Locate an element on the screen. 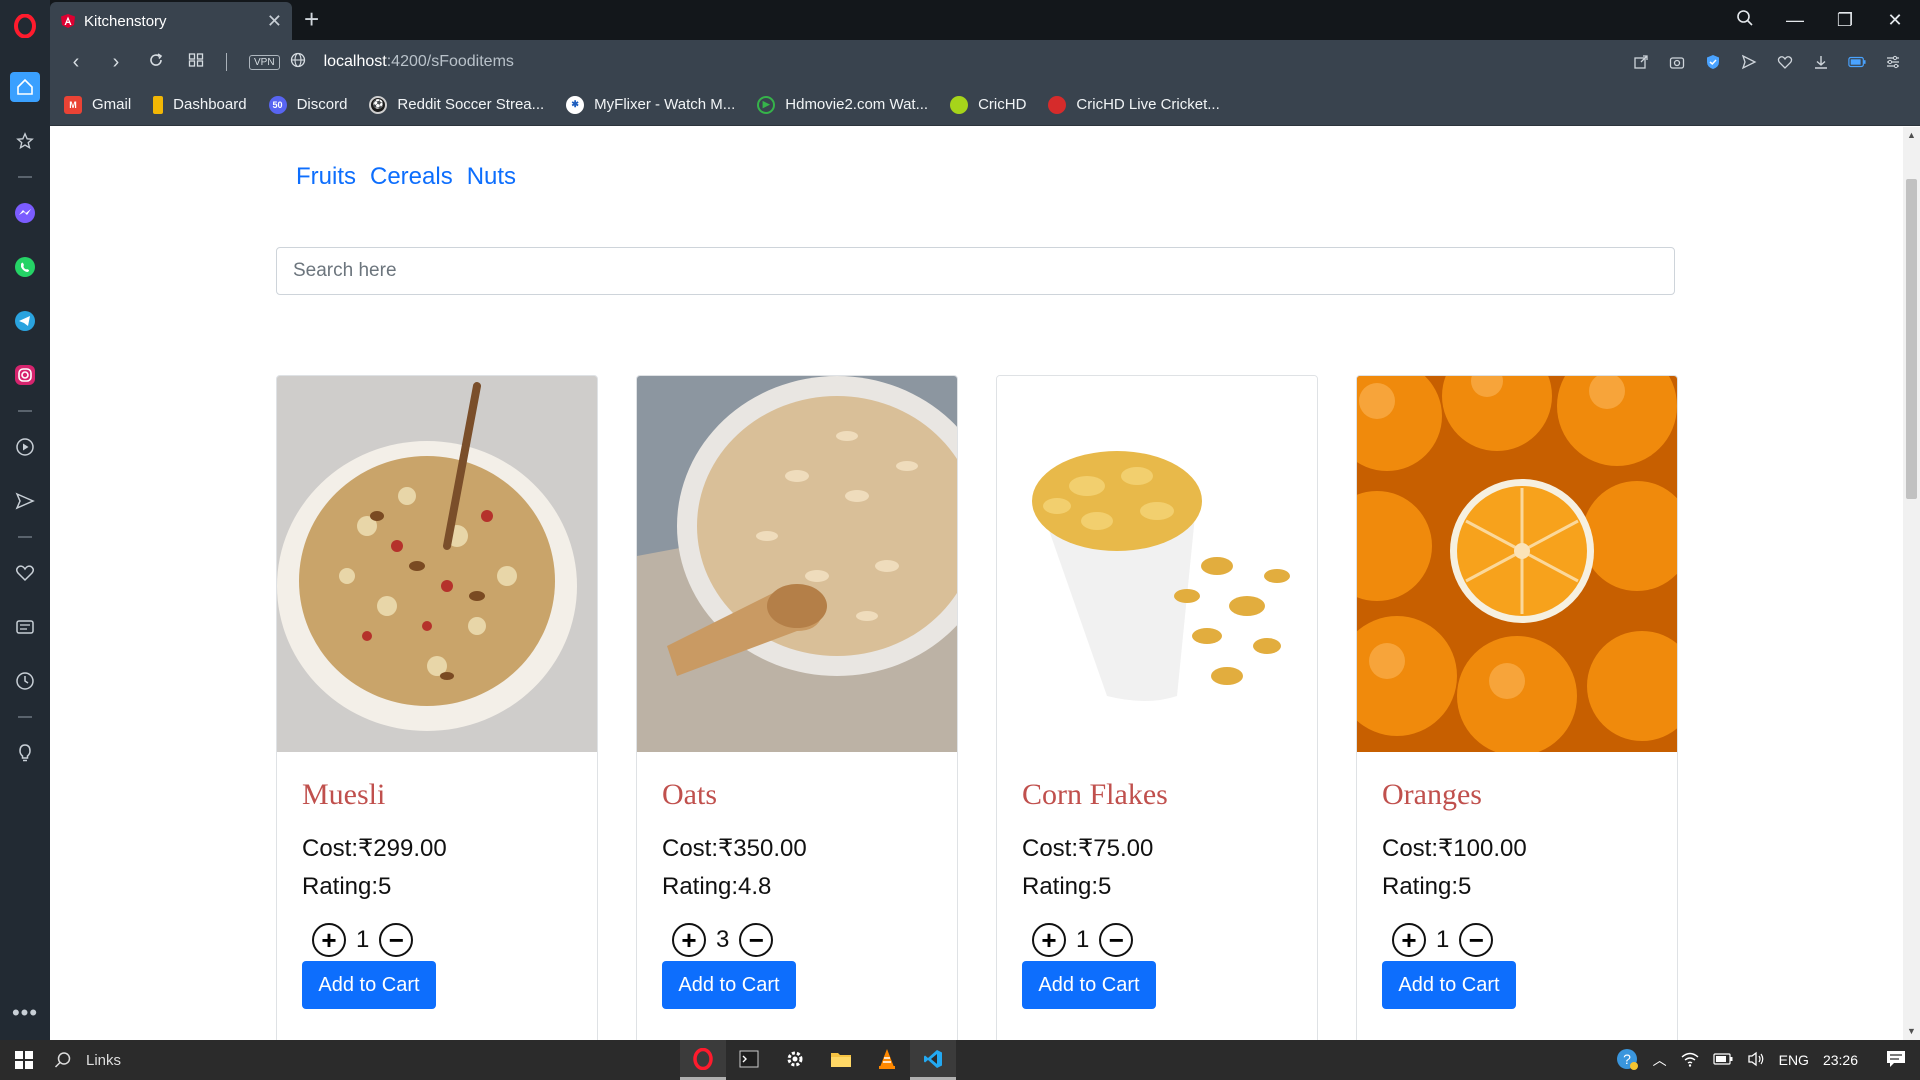  opera-logo-icon is located at coordinates (25, 26).